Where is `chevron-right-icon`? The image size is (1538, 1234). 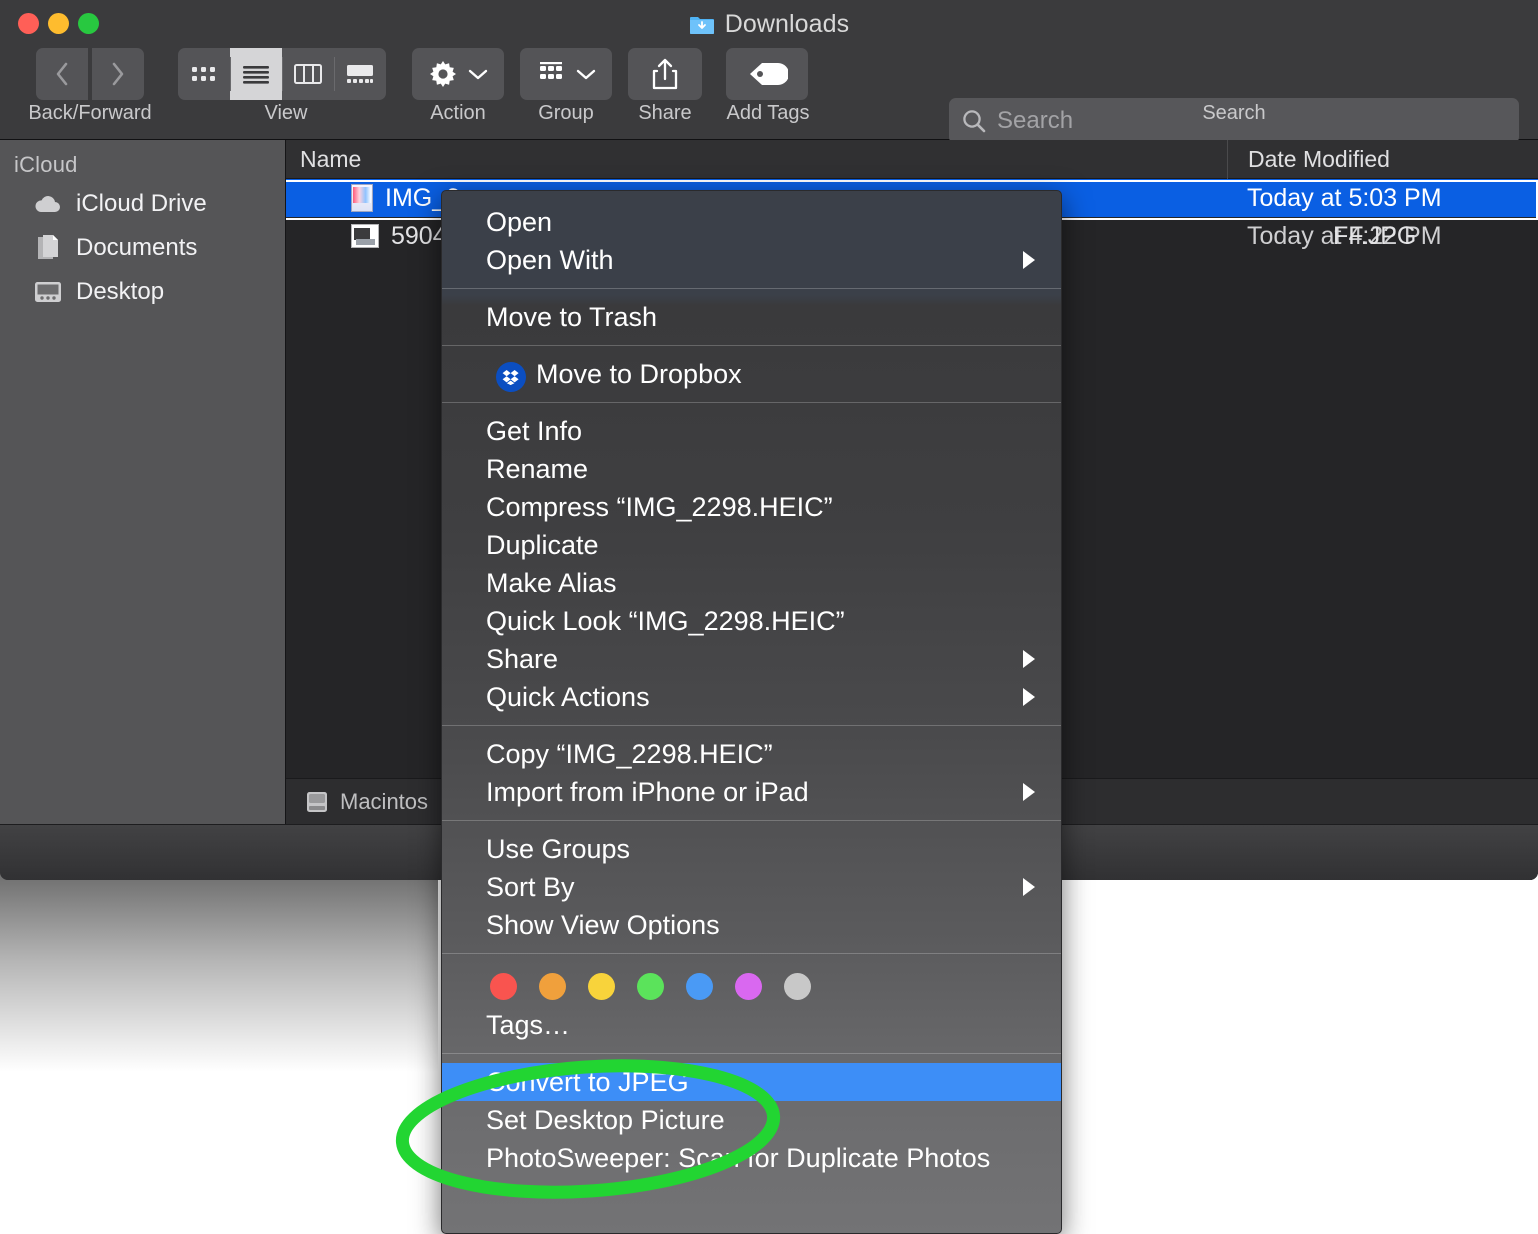
chevron-right-icon is located at coordinates (118, 74).